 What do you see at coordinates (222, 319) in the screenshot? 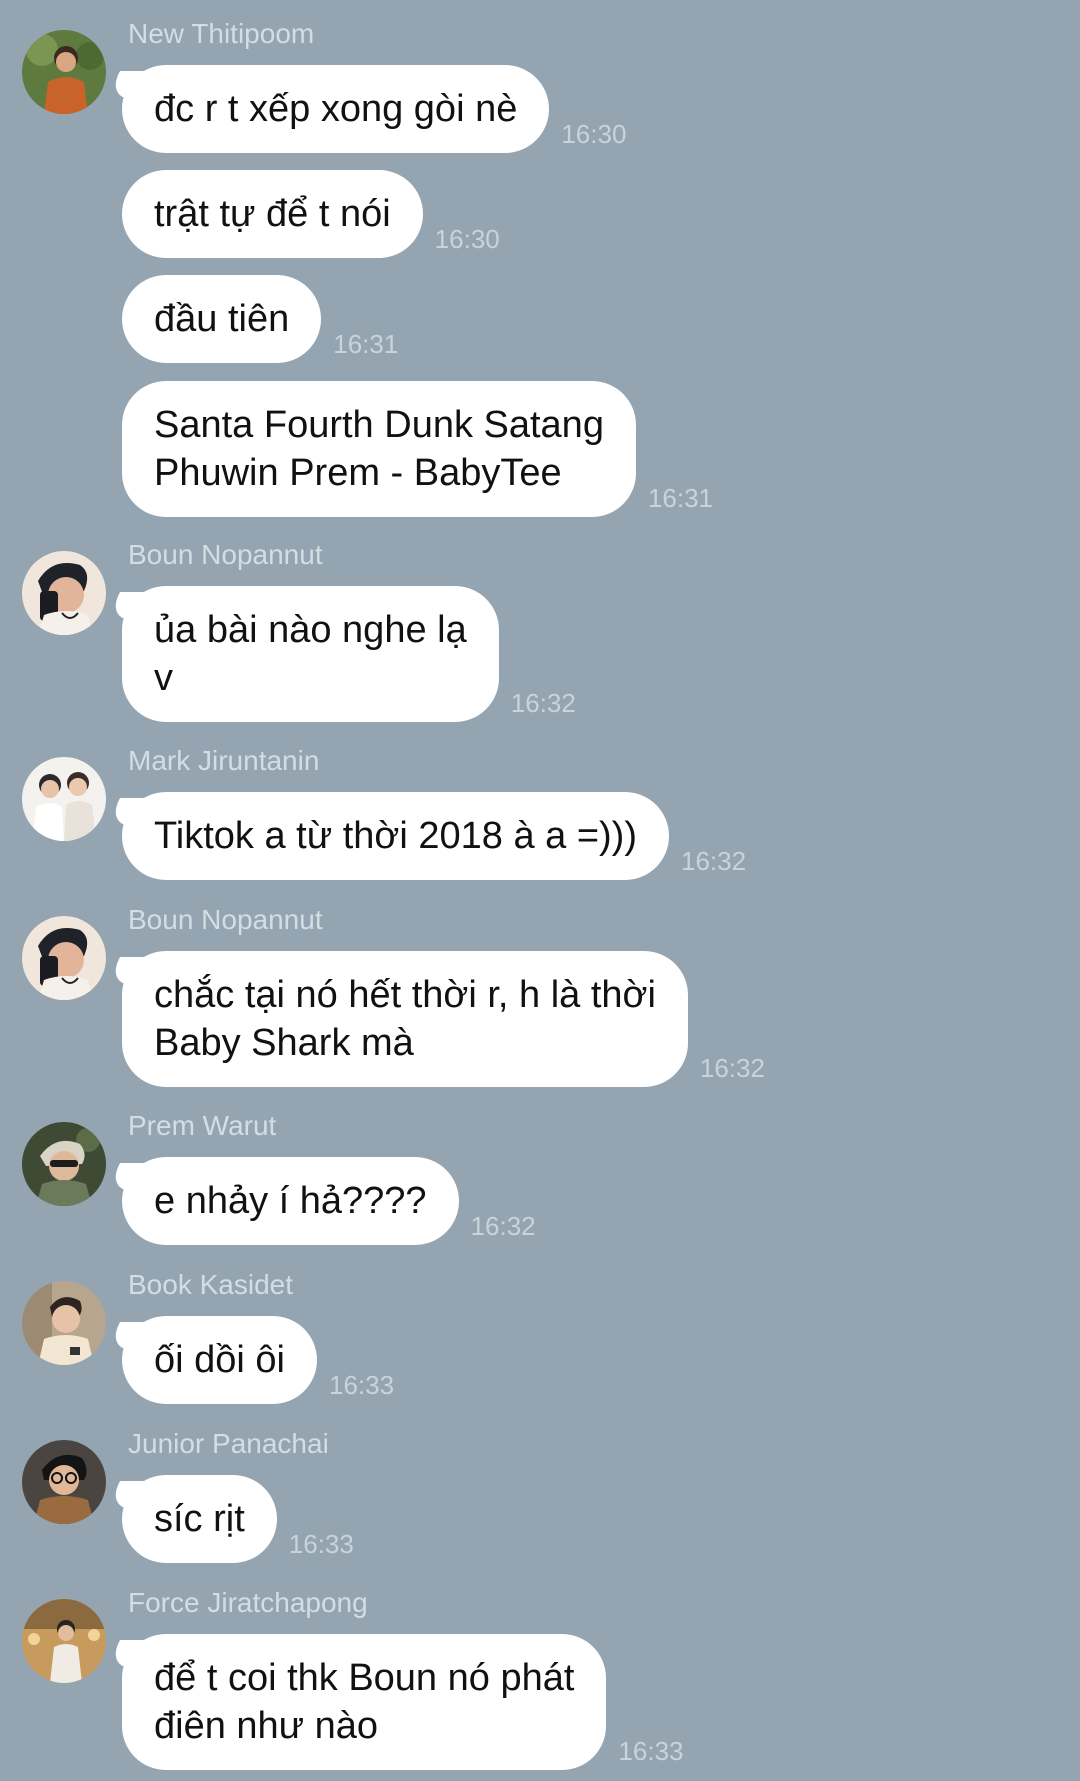
I see `message-bubble: đầu tiên` at bounding box center [222, 319].